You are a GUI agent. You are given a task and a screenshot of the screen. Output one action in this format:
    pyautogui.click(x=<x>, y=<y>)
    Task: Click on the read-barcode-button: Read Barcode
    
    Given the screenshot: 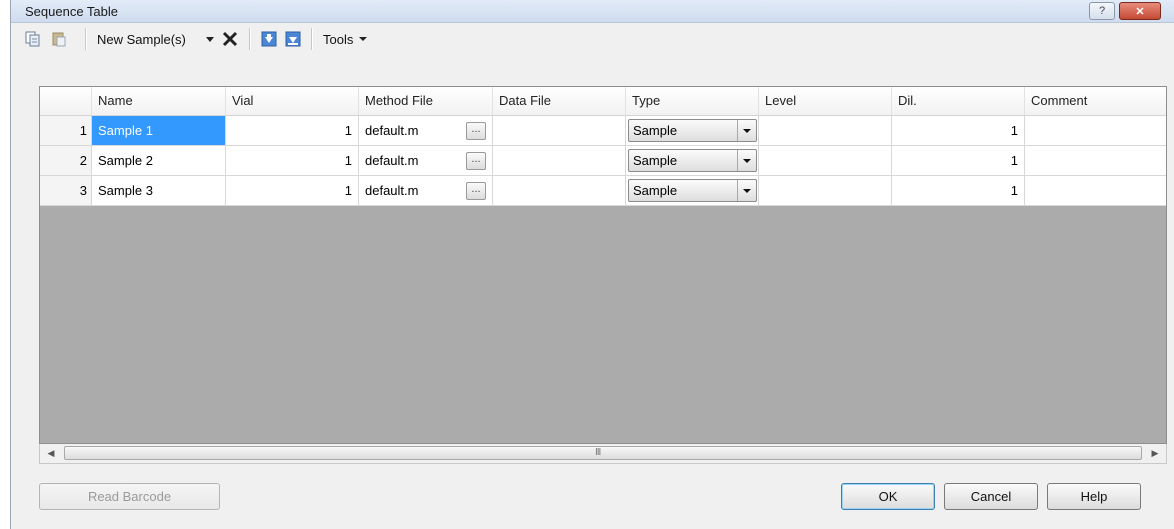 What is the action you would take?
    pyautogui.click(x=129, y=496)
    